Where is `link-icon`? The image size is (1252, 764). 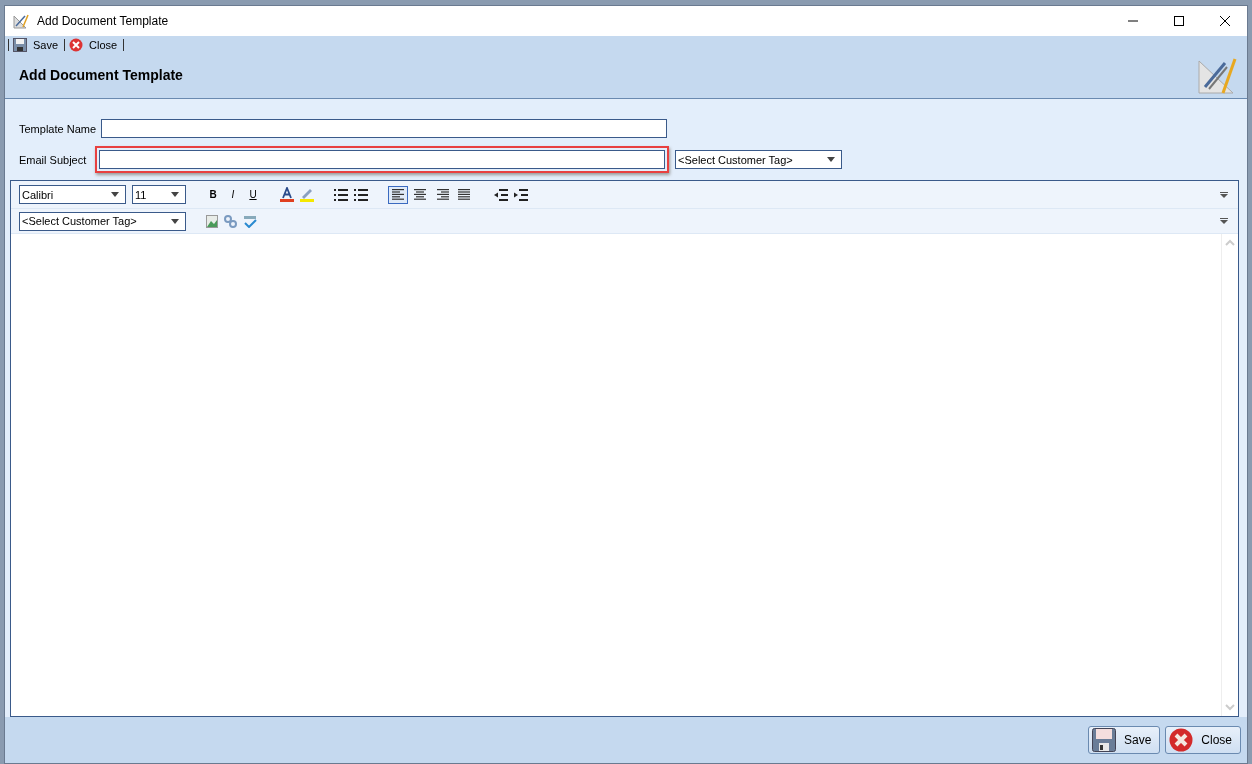 link-icon is located at coordinates (230, 221).